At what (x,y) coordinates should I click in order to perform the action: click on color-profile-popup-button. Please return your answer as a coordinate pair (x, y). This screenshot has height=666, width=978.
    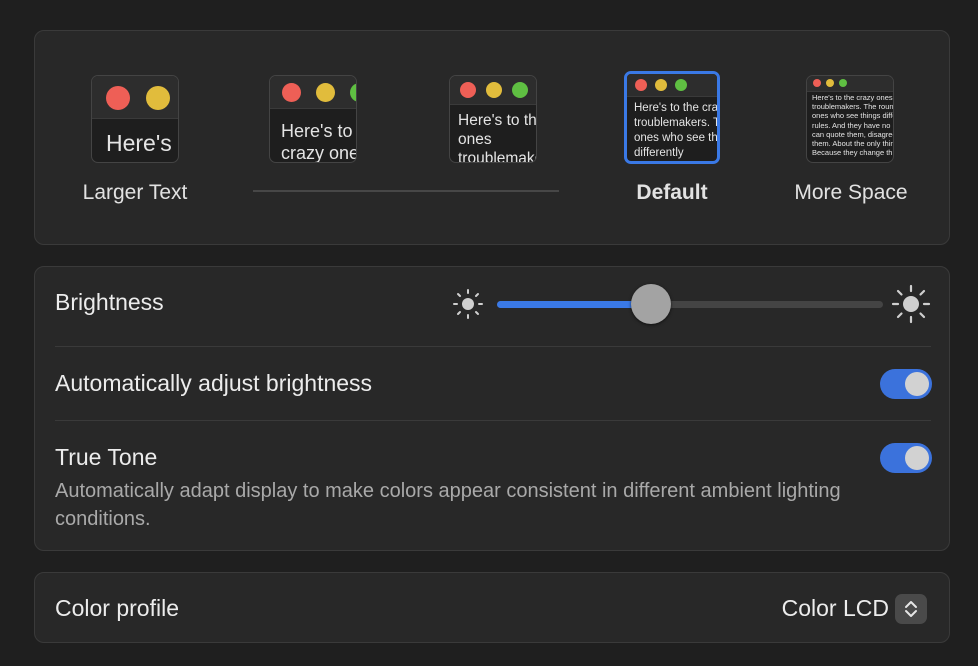
    Looking at the image, I should click on (911, 609).